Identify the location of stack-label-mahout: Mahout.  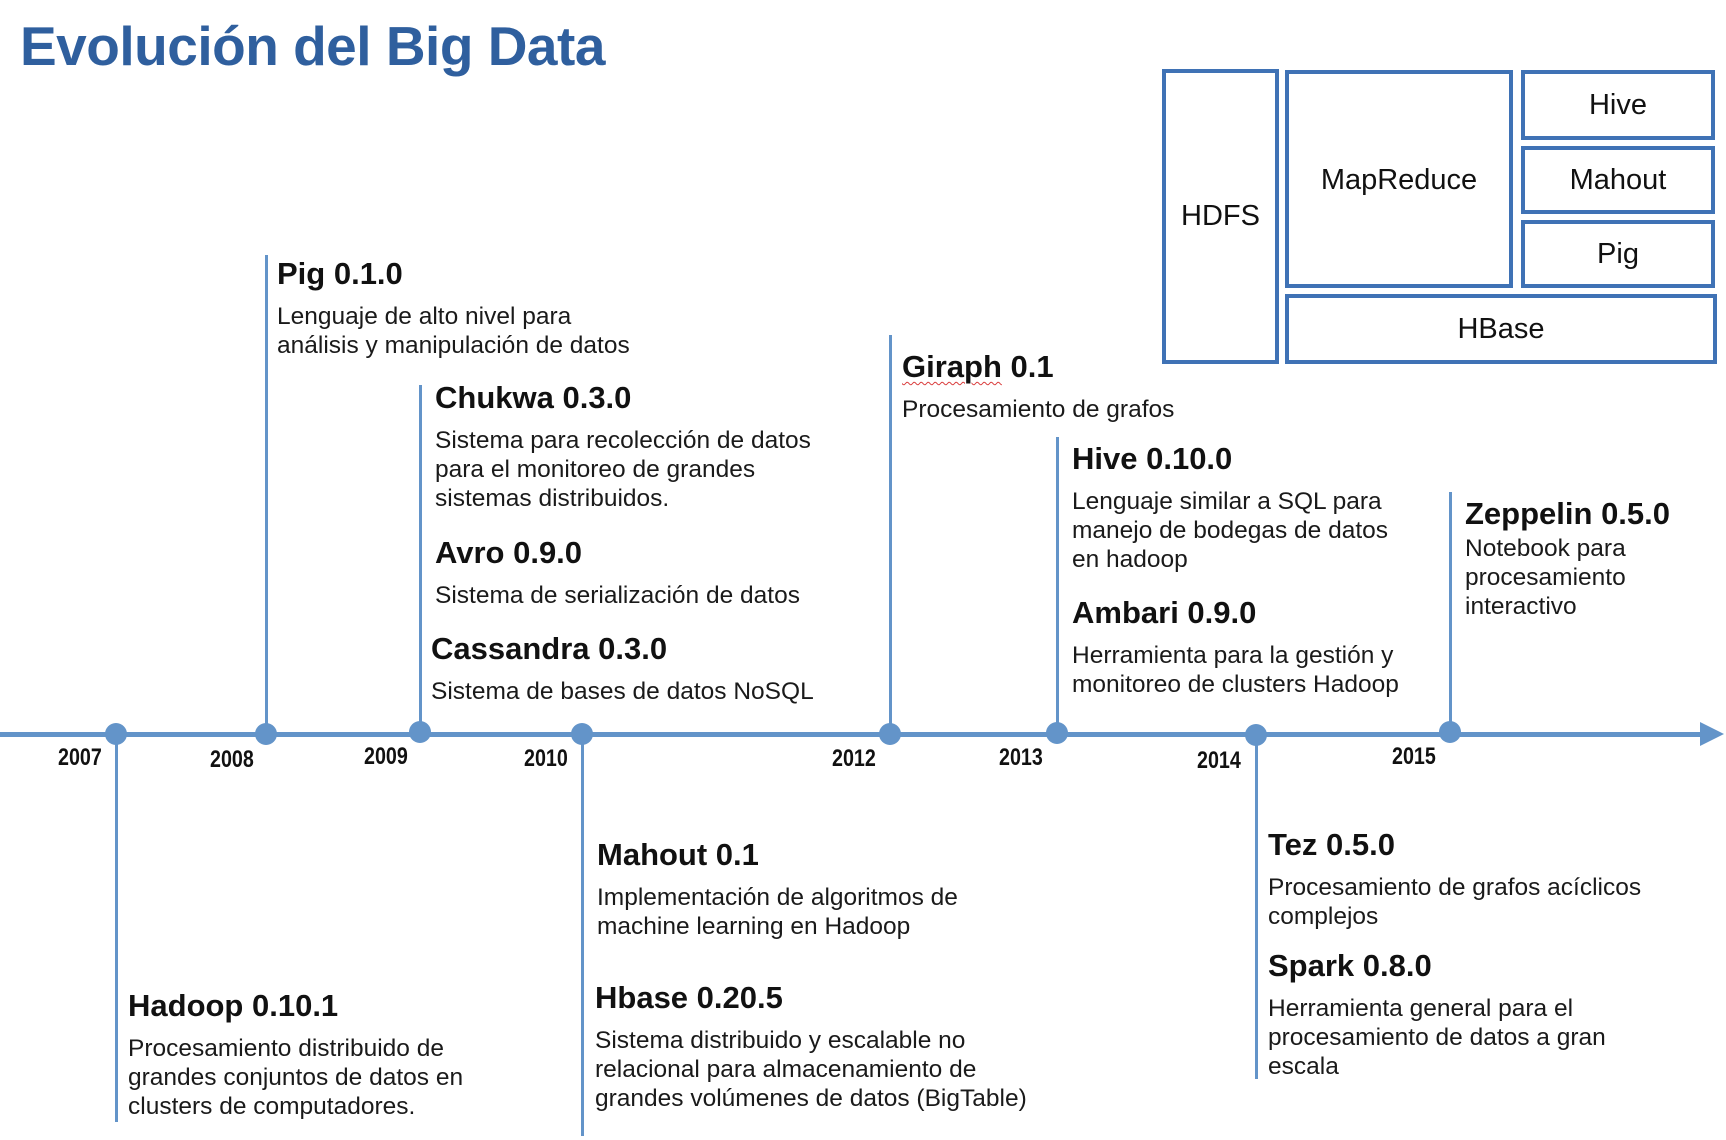
(1618, 179).